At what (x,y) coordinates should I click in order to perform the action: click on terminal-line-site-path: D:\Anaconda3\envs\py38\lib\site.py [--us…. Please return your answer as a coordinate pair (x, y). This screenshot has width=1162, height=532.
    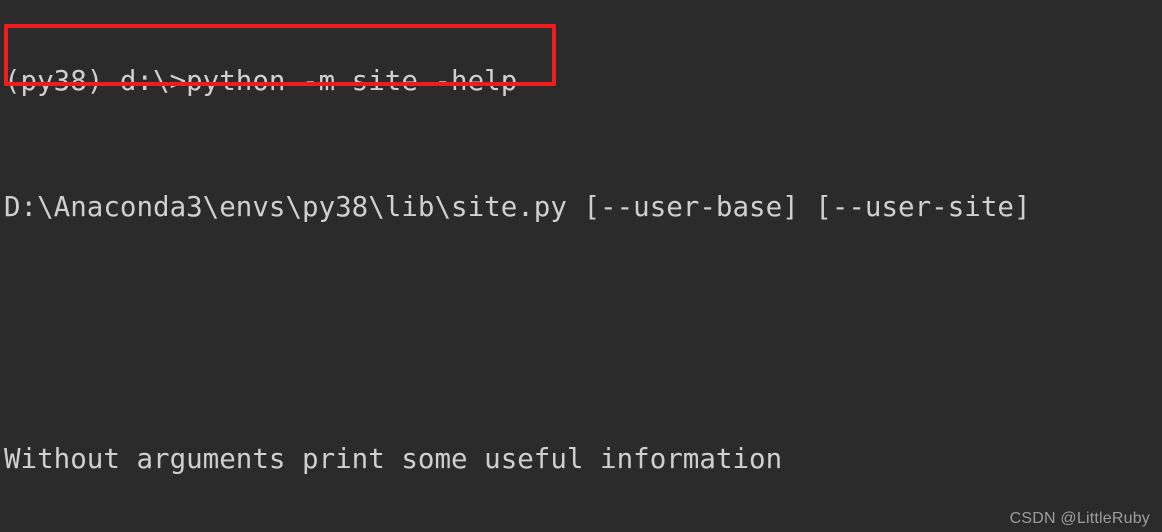
    Looking at the image, I should click on (517, 207).